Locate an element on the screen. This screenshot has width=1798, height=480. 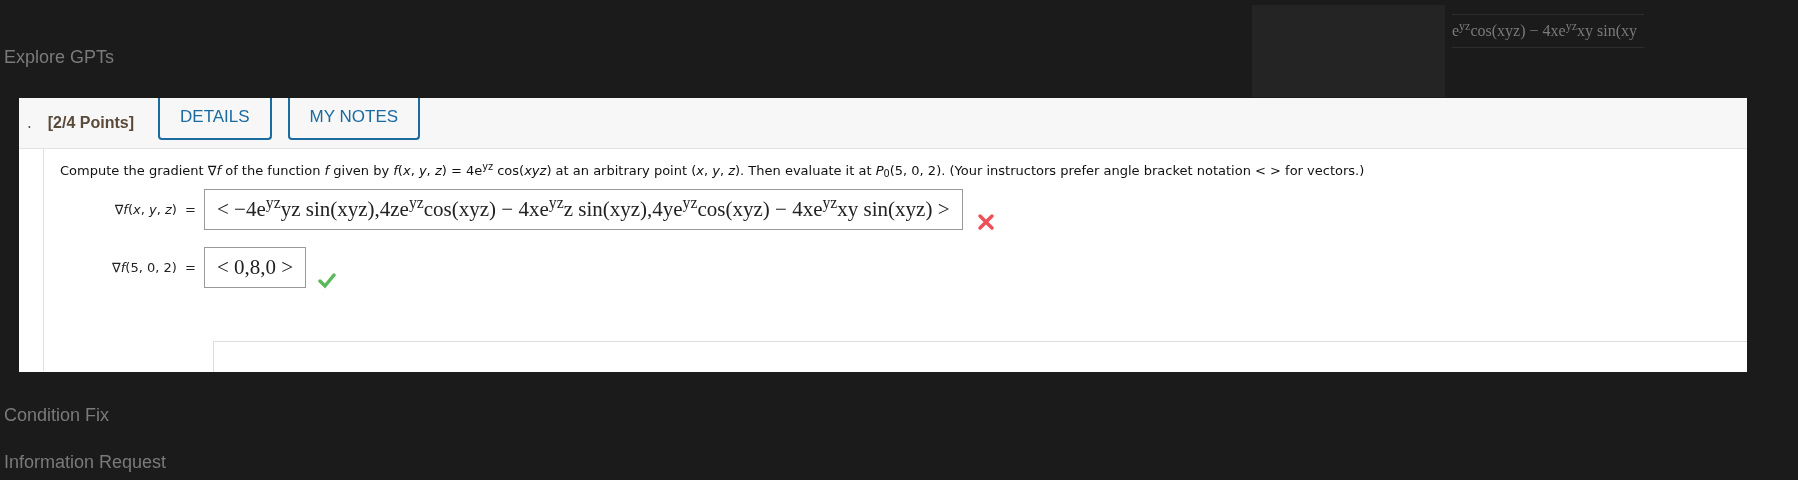
sidebar-item: Information Request is located at coordinates (85, 462).